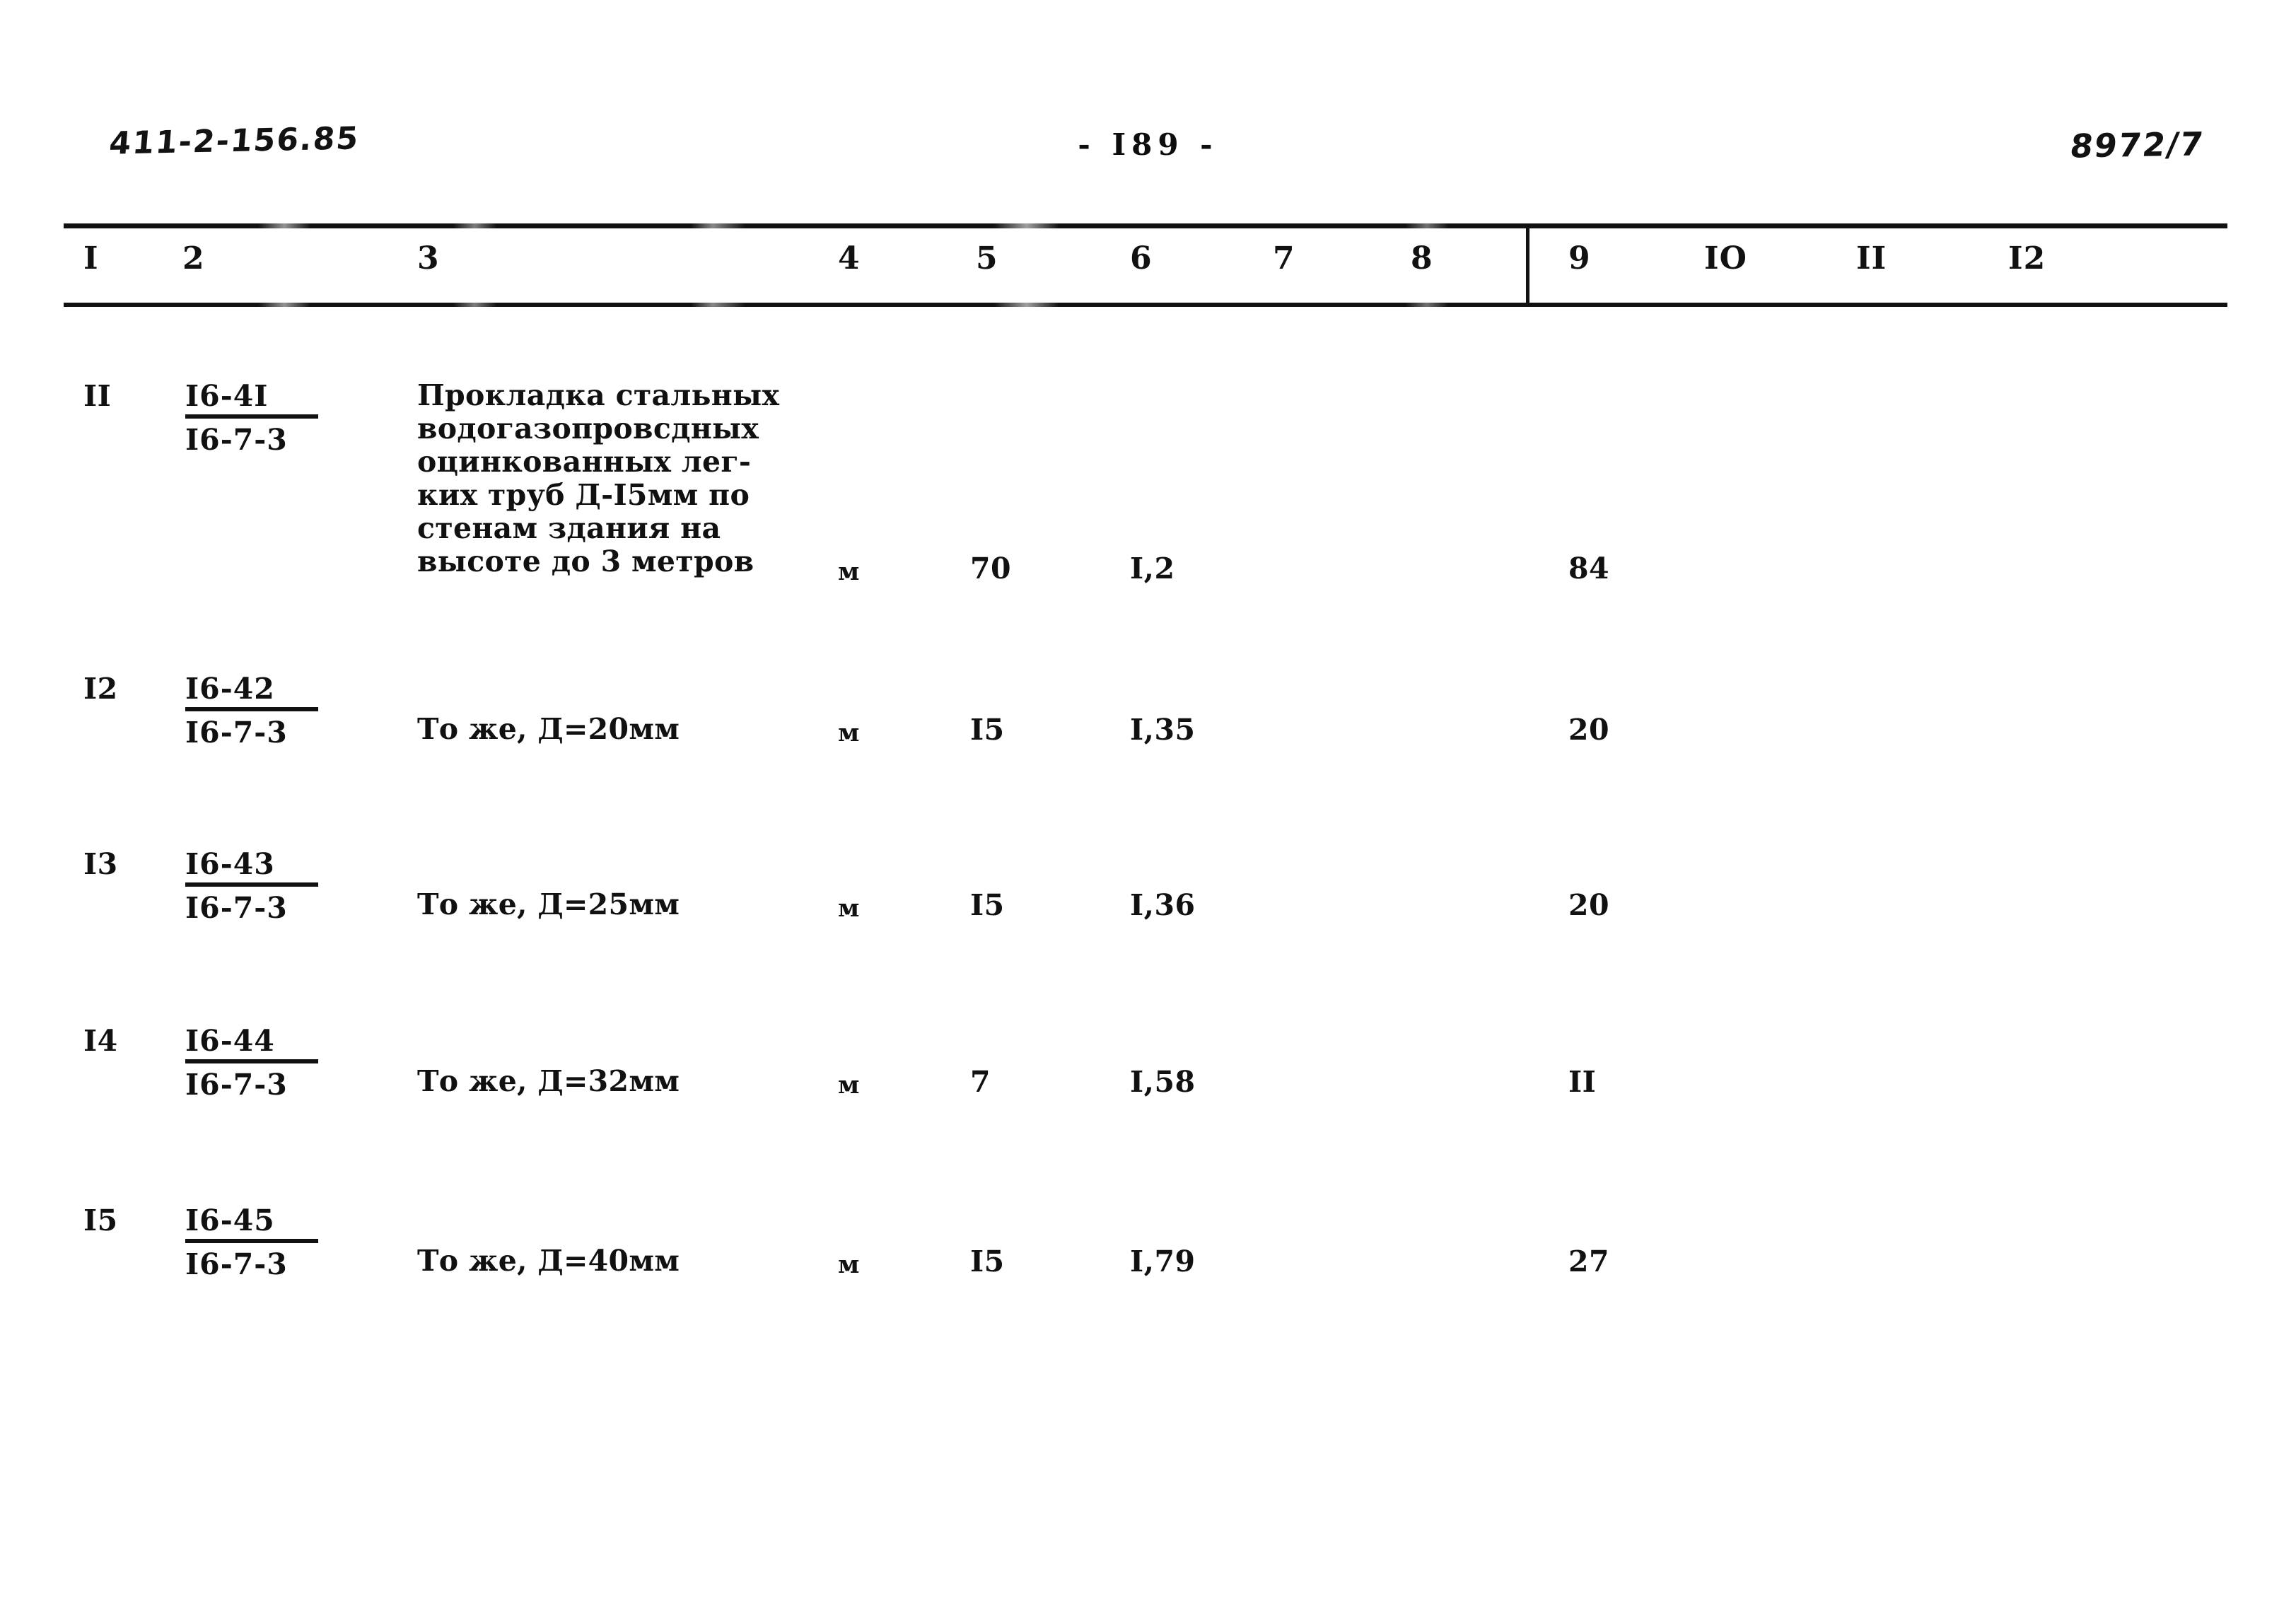 The height and width of the screenshot is (1603, 2296). I want to click on row-code: I6-43 I6-7-3, so click(252, 886).